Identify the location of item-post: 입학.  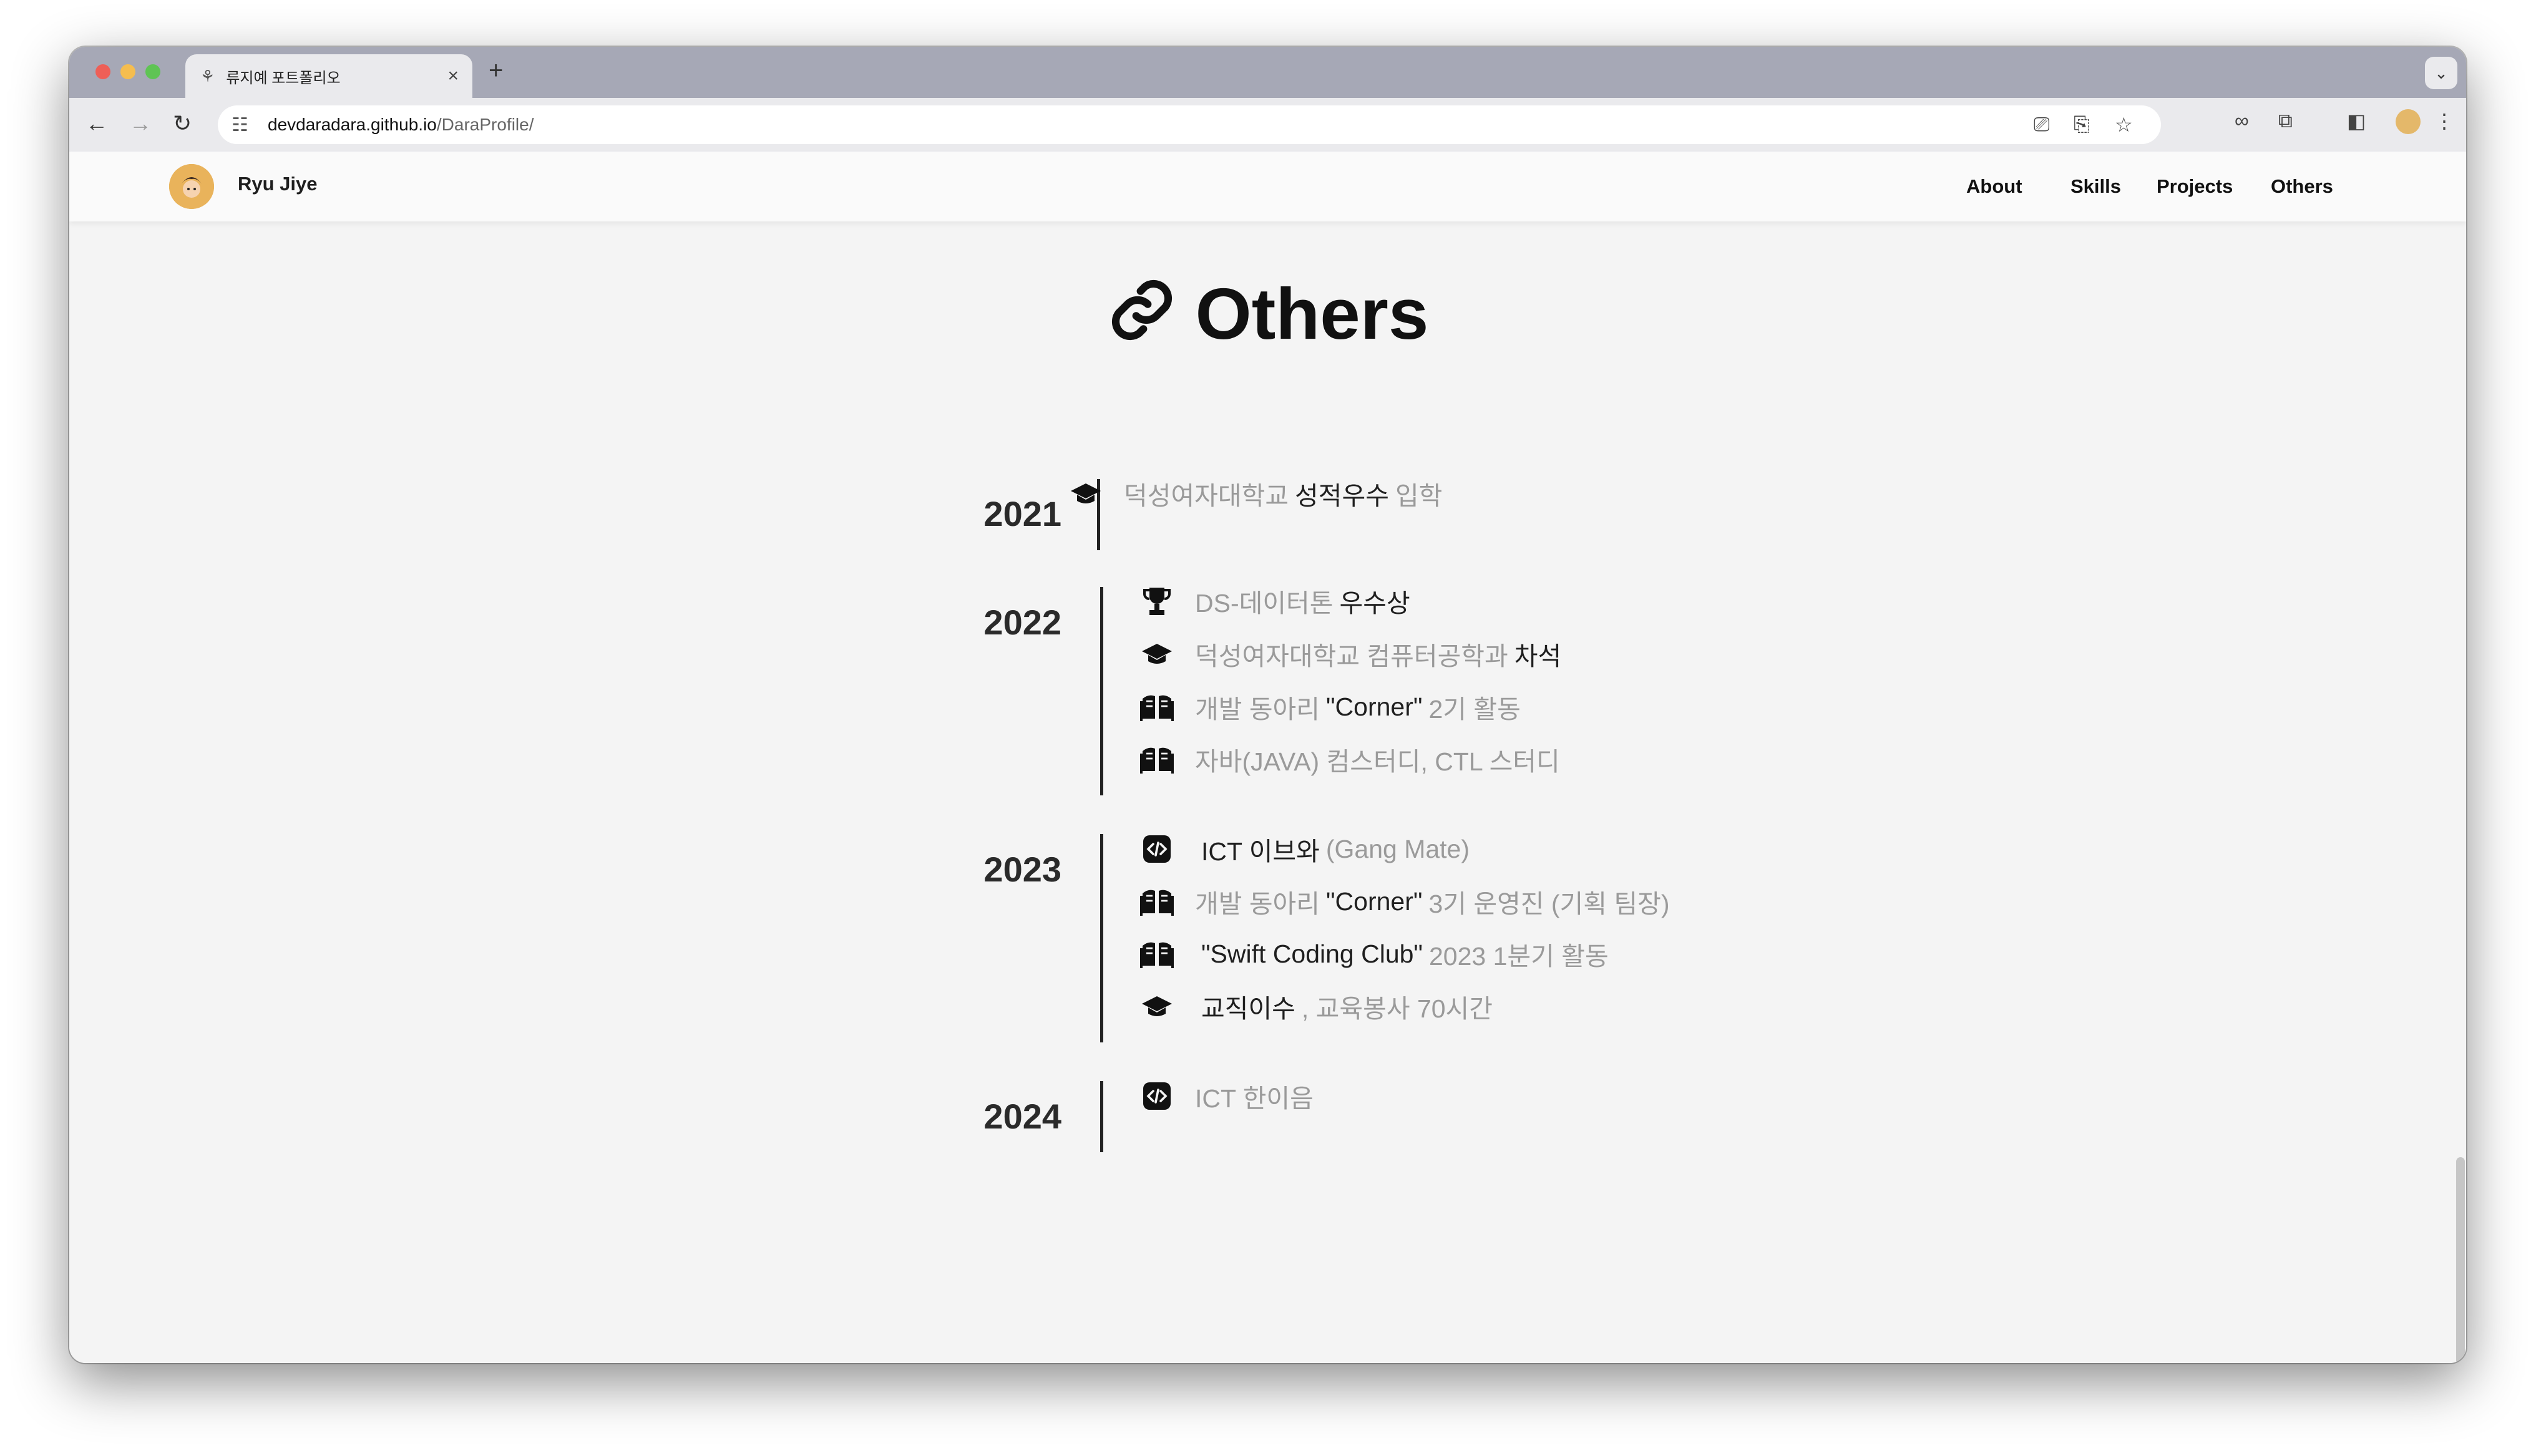
(1419, 496).